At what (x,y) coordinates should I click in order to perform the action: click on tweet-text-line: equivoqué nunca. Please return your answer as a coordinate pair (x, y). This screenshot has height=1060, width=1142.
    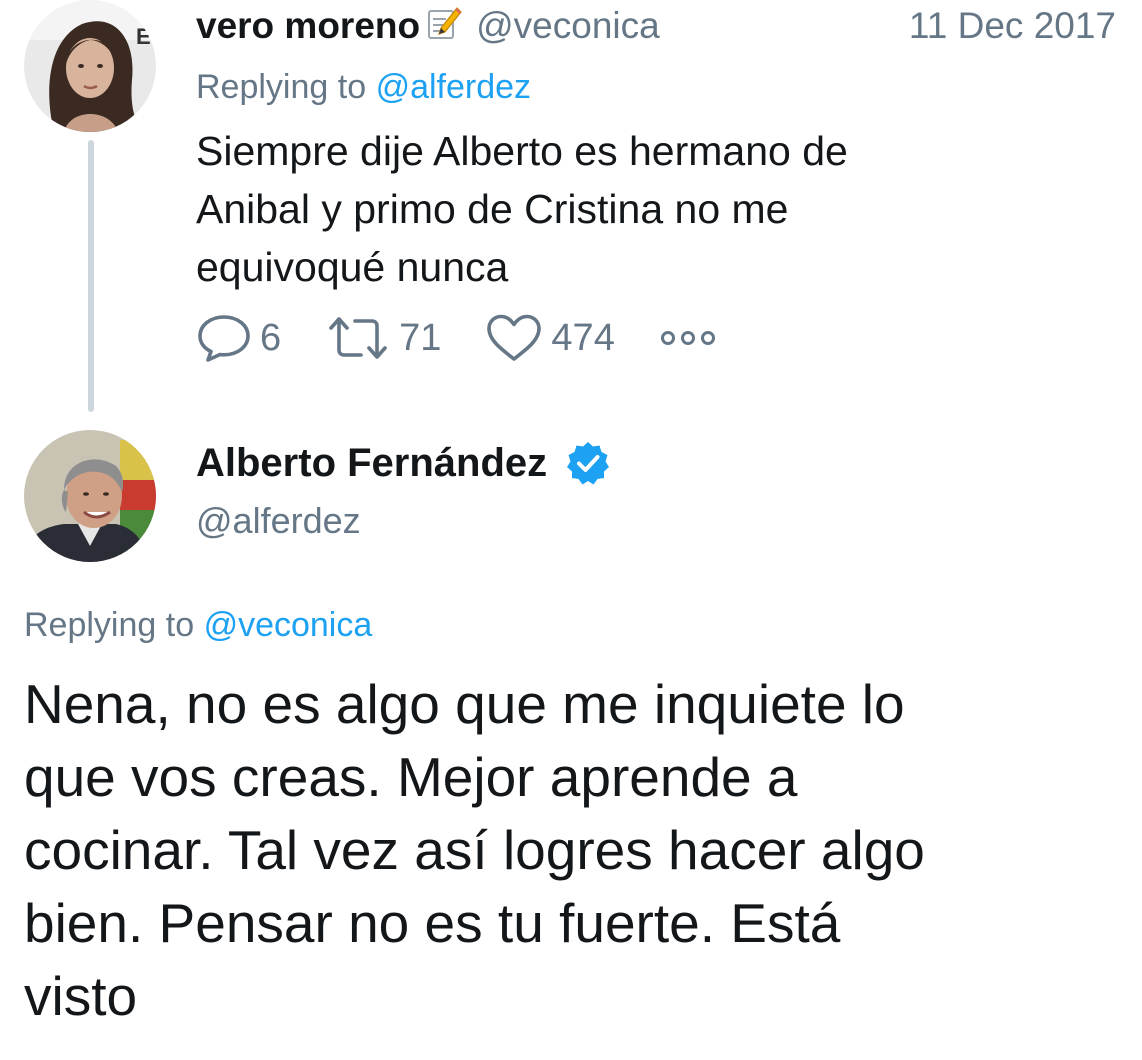
    Looking at the image, I should click on (352, 267).